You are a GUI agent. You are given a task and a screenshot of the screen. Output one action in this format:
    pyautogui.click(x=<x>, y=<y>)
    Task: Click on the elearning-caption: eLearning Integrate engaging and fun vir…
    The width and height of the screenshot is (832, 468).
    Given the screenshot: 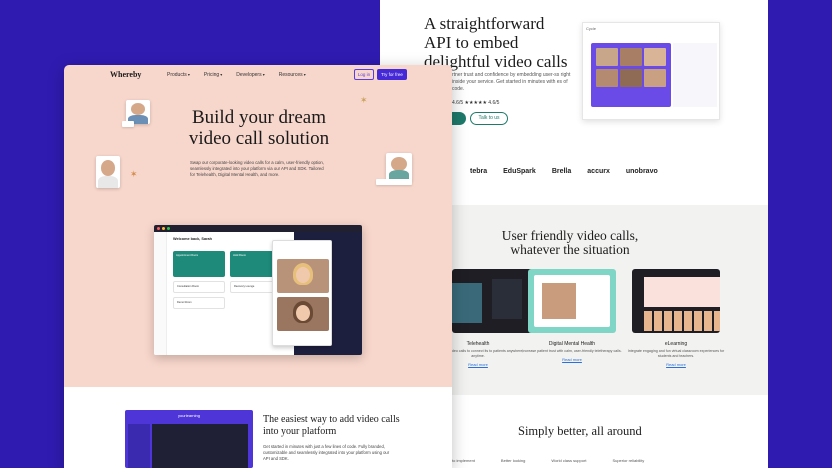 What is the action you would take?
    pyautogui.click(x=676, y=354)
    